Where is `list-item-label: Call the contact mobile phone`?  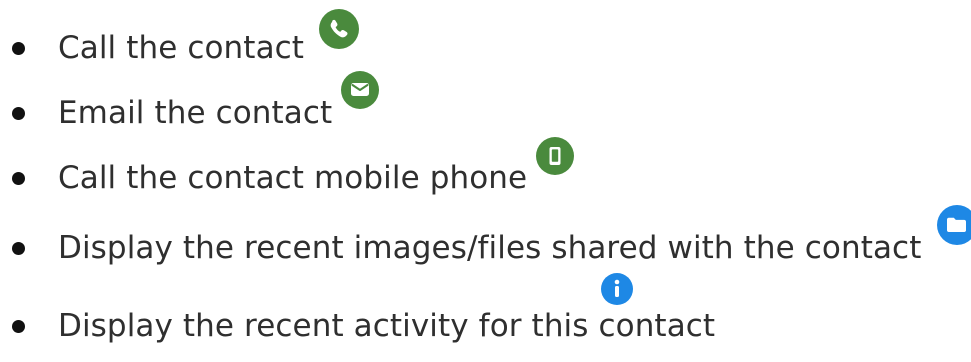 list-item-label: Call the contact mobile phone is located at coordinates (293, 178).